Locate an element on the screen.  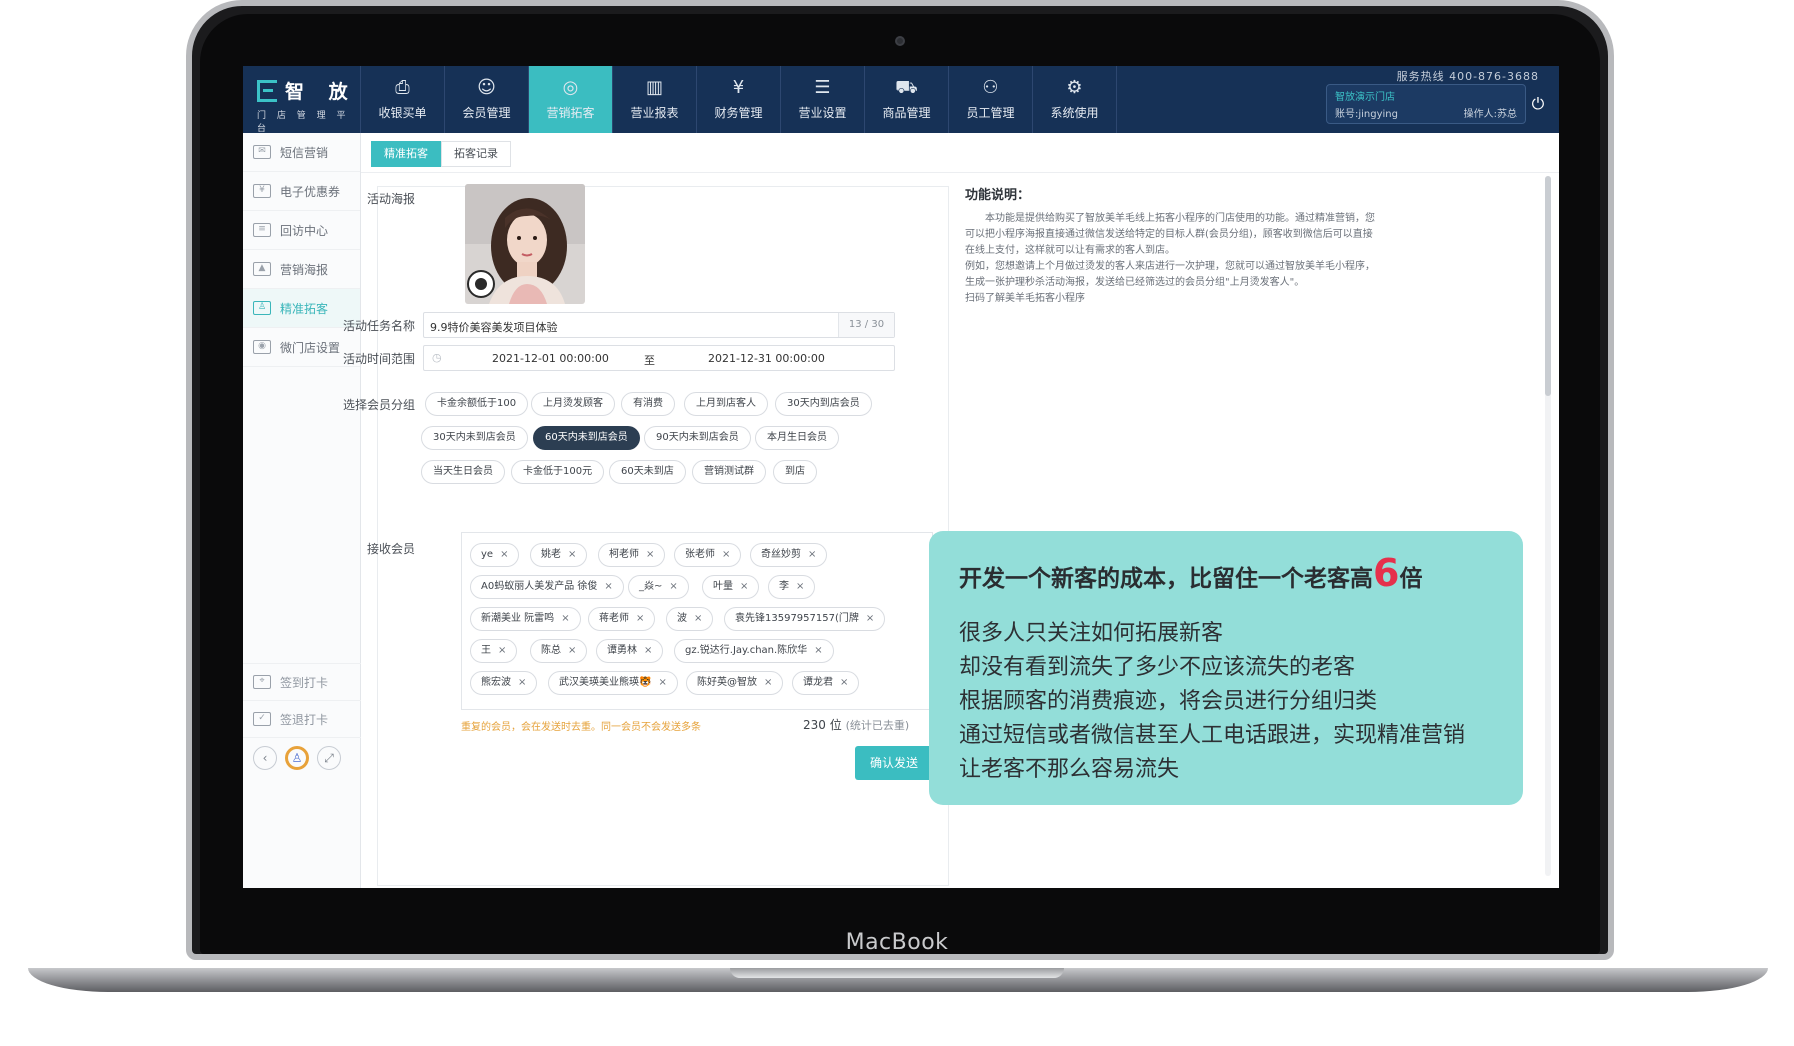
logout-icon: ⏻ is located at coordinates (1538, 104).